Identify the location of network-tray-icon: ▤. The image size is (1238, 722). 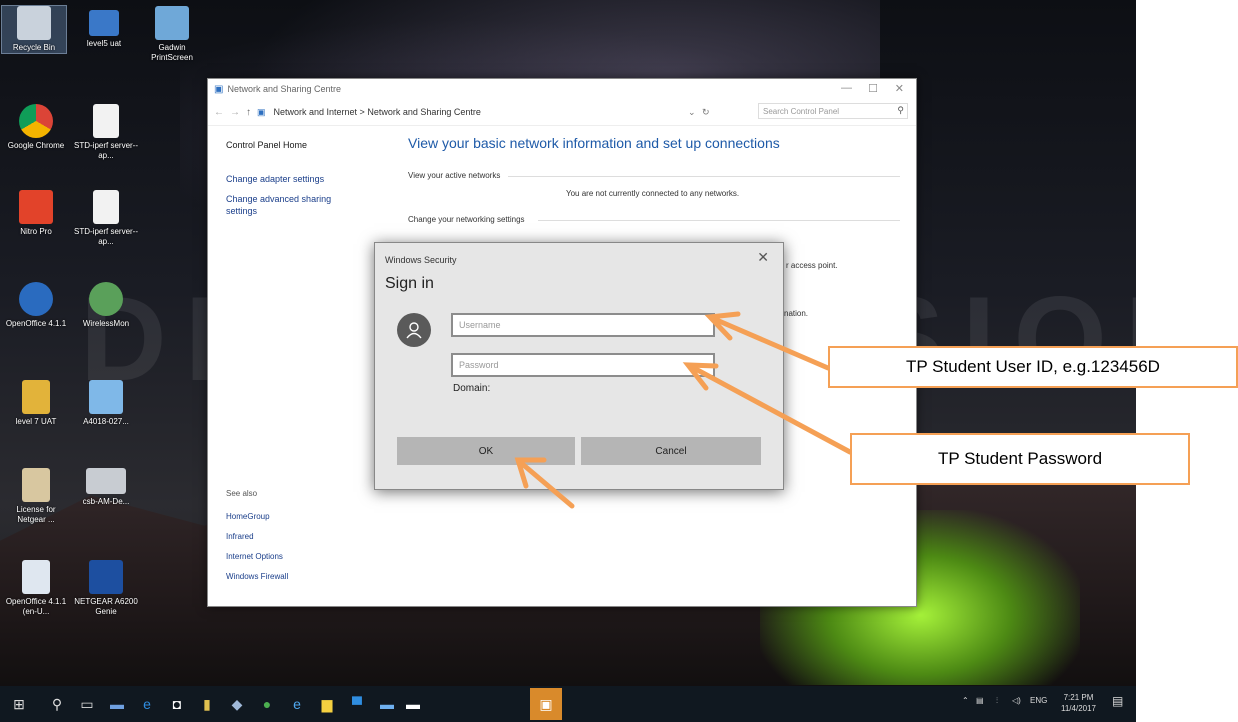
(980, 700).